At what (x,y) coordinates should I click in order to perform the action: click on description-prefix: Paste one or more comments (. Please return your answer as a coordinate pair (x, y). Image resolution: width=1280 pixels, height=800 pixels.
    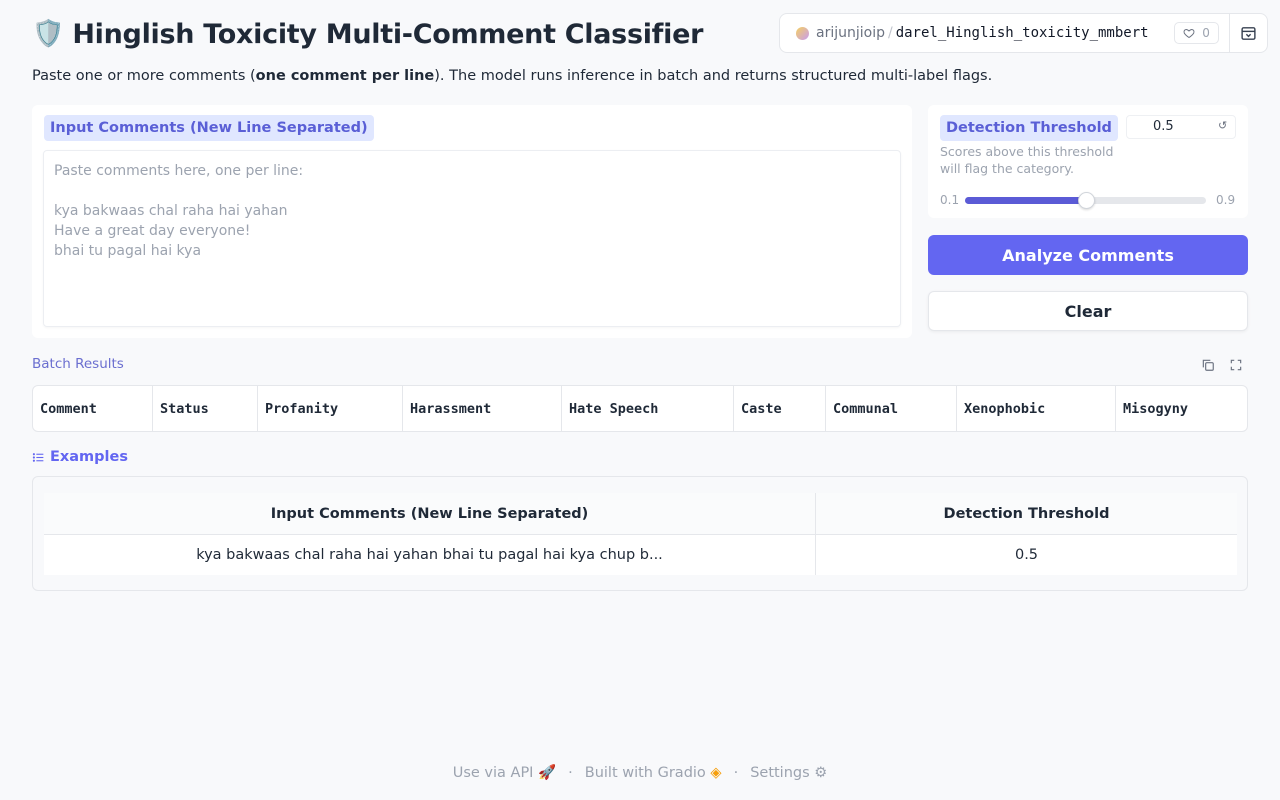
    Looking at the image, I should click on (144, 76).